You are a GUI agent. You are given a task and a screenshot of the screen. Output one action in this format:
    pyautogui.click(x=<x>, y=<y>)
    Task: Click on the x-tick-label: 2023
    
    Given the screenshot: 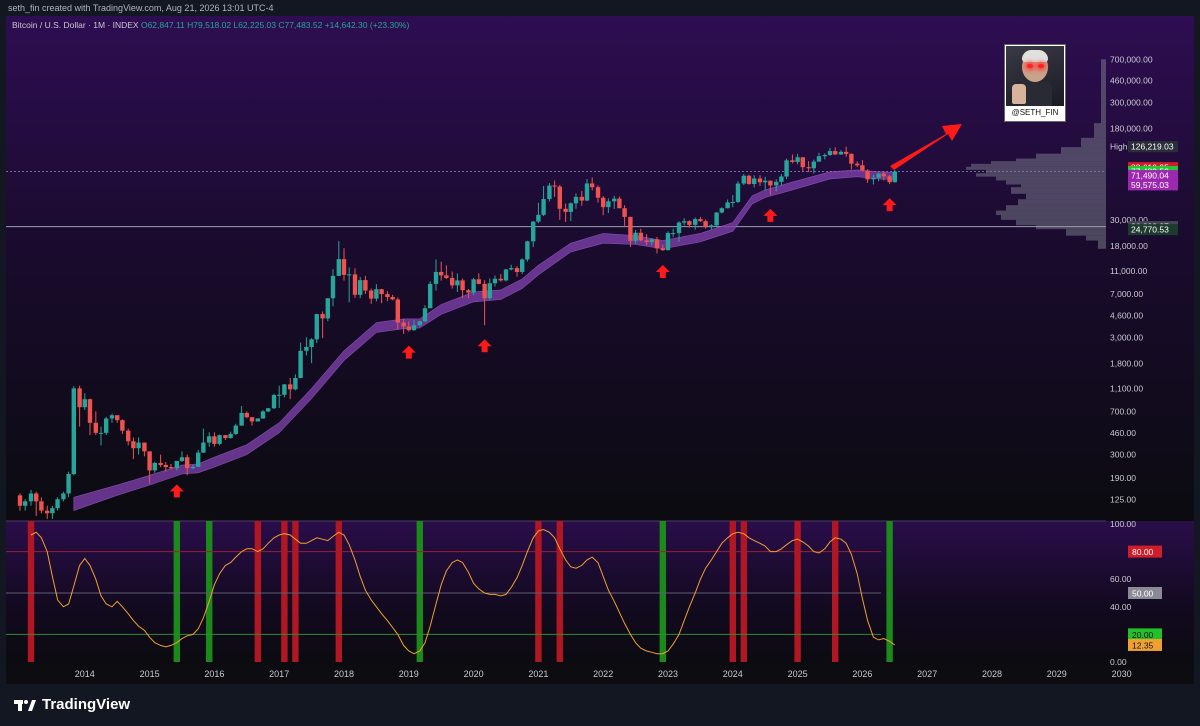 What is the action you would take?
    pyautogui.click(x=668, y=674)
    